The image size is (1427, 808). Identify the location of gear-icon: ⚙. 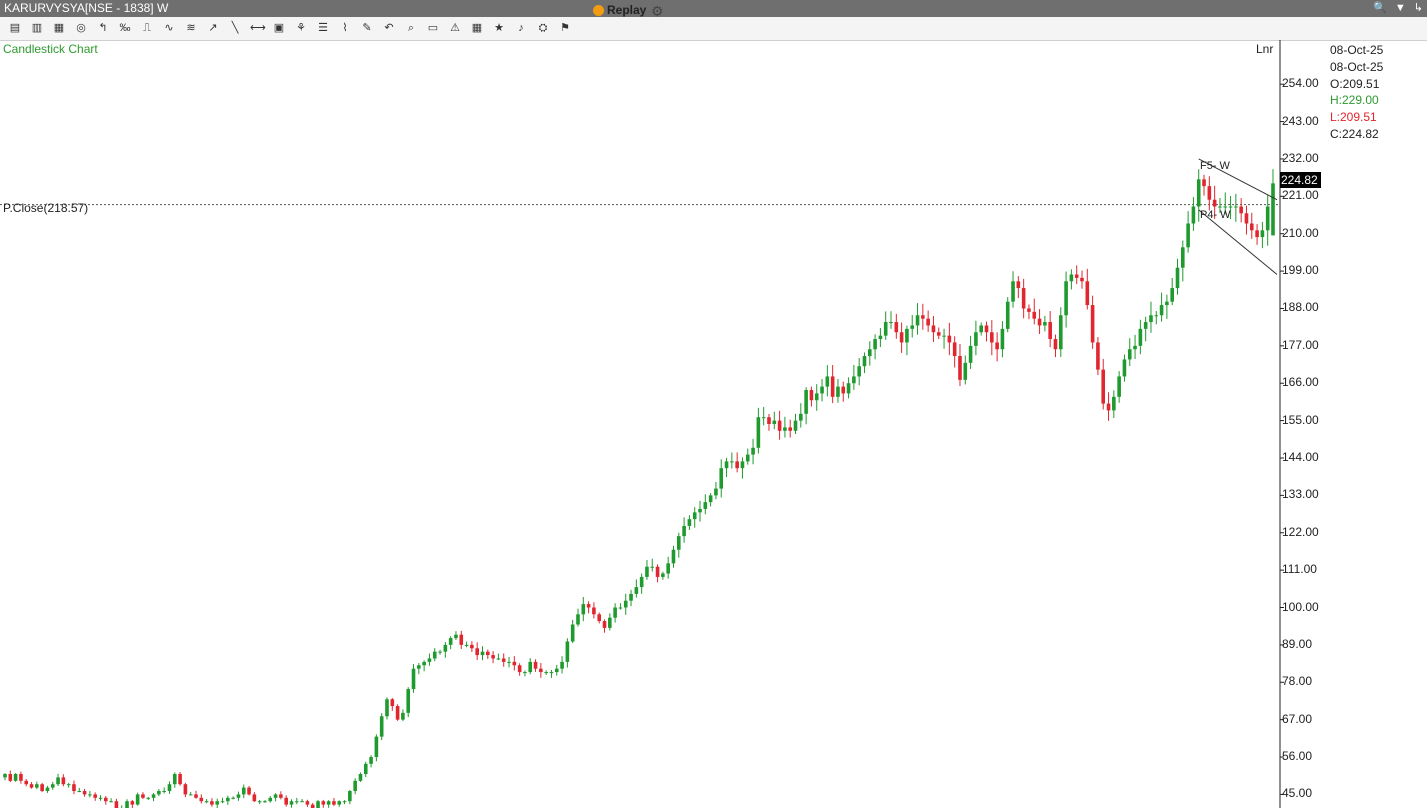
(657, 11).